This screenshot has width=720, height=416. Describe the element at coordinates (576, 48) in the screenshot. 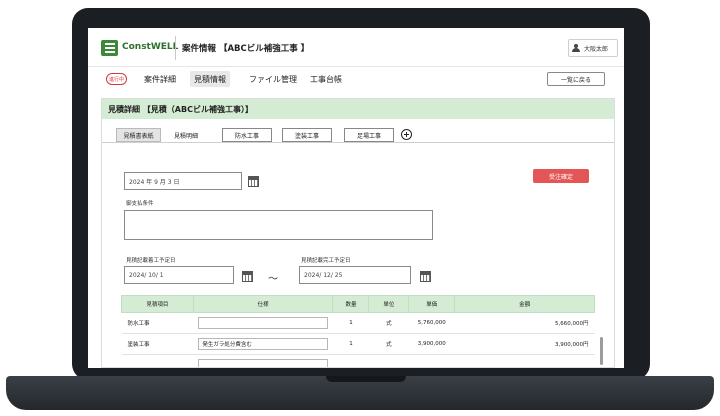

I see `user-icon` at that location.